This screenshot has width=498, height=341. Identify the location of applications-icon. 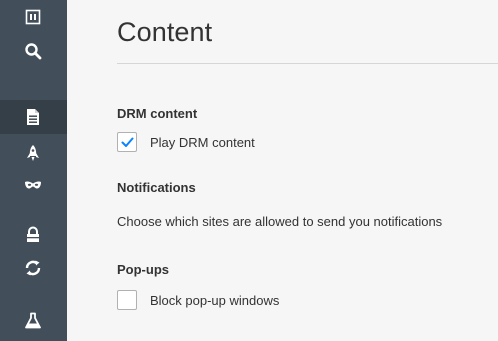
(33, 153).